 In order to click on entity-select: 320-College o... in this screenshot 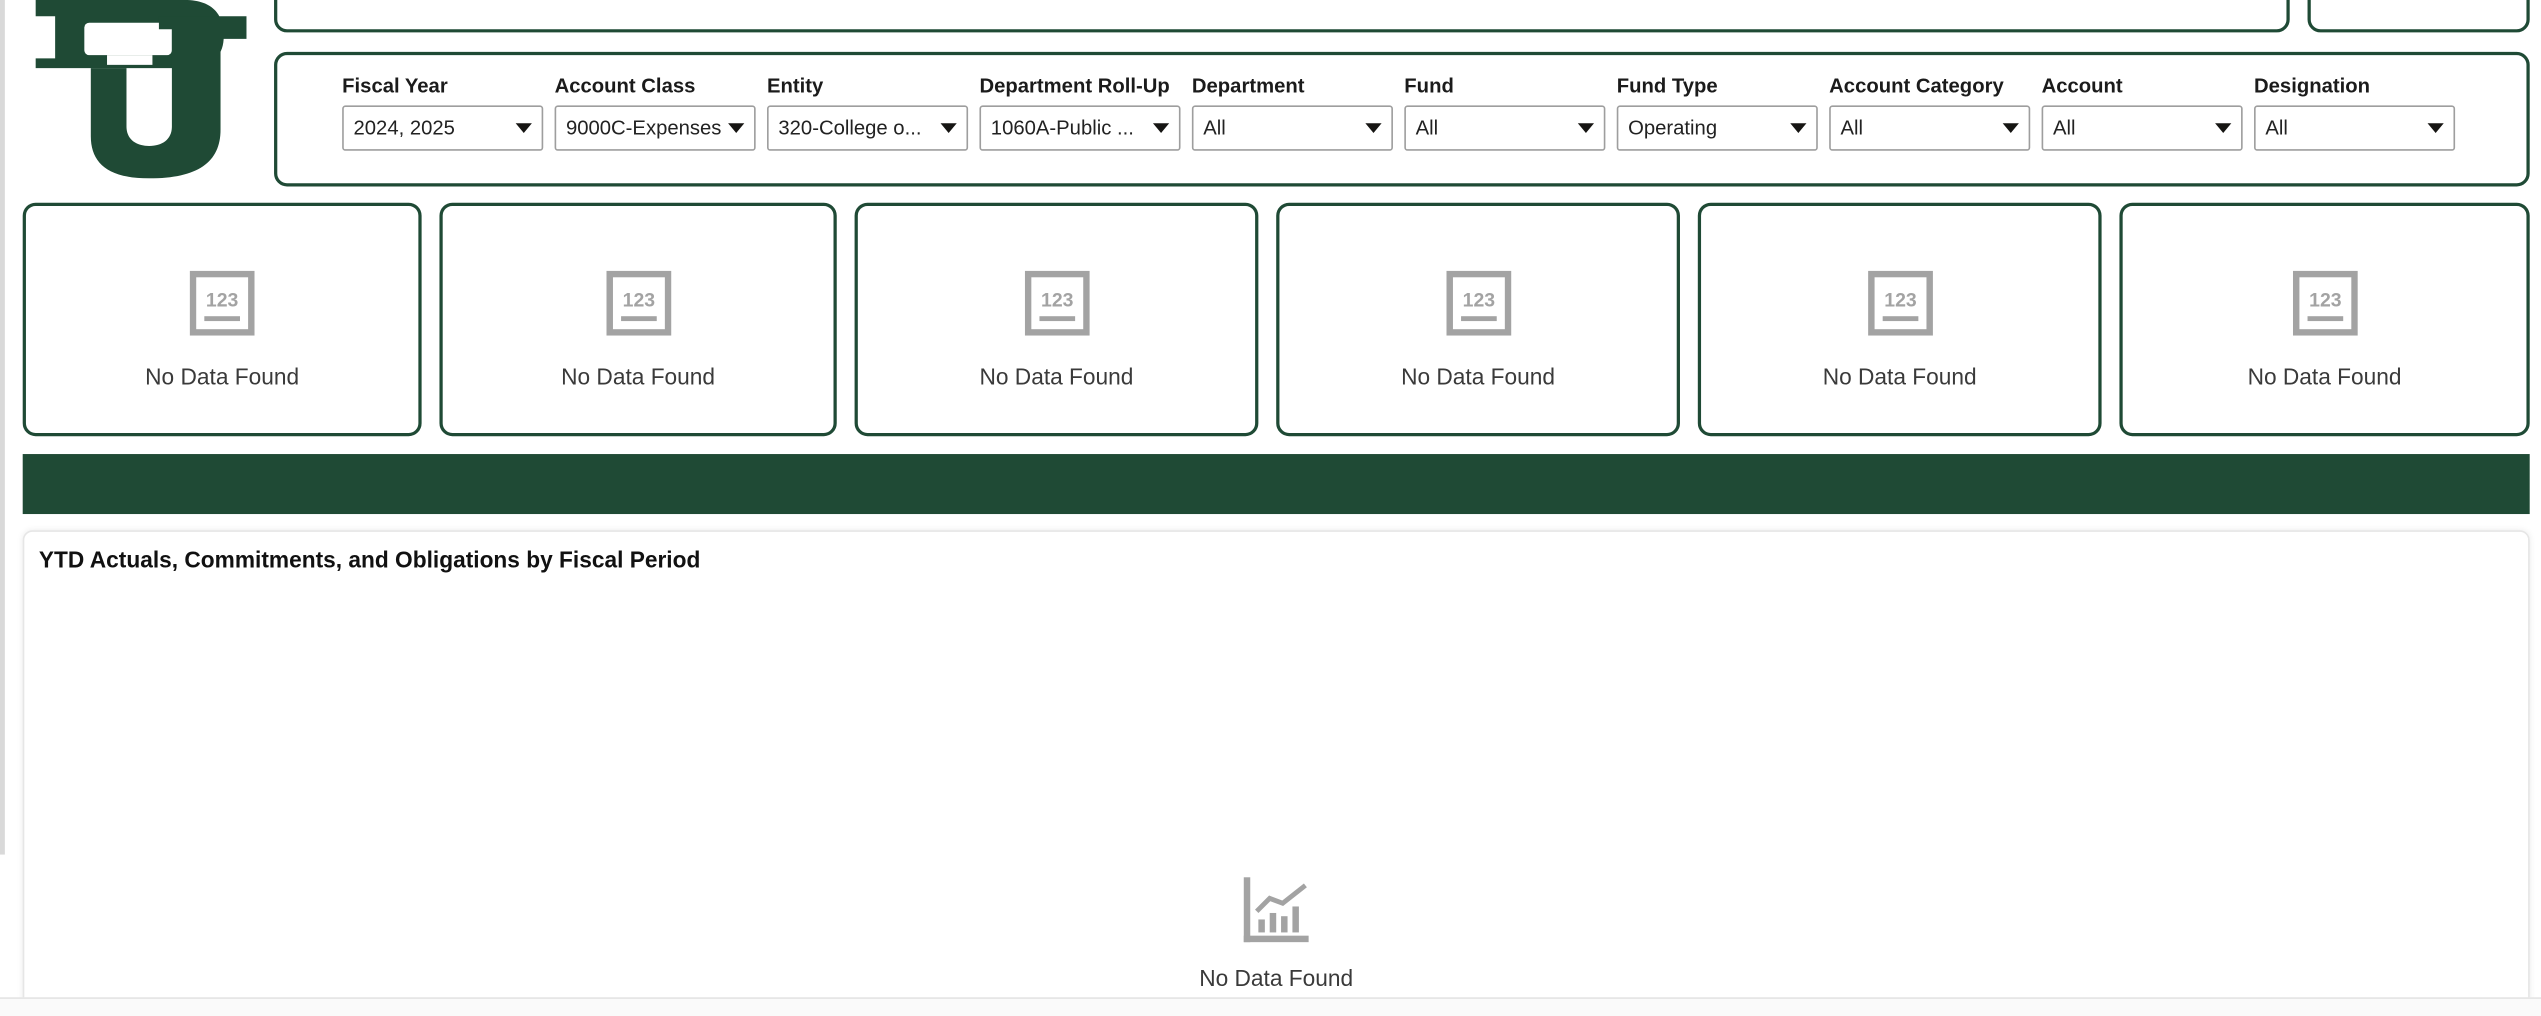, I will do `click(868, 128)`.